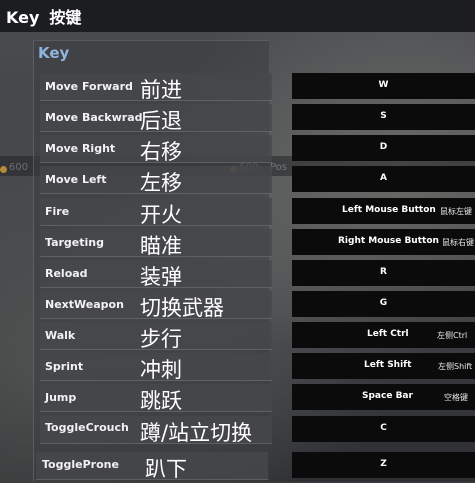  What do you see at coordinates (237, 397) in the screenshot?
I see `keybind-row-jump: Jump 跳跃 Space Bar 空格键` at bounding box center [237, 397].